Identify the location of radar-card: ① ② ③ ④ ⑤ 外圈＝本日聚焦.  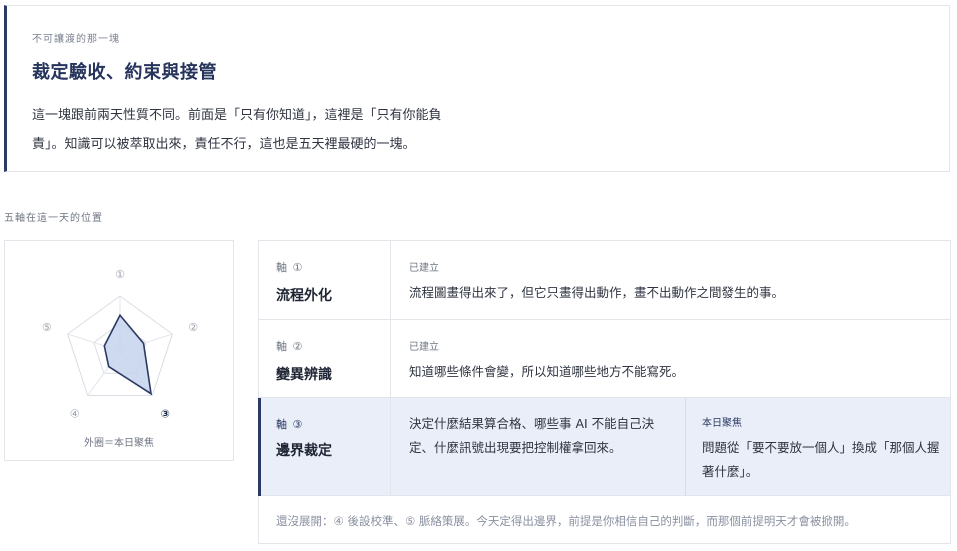
(119, 350).